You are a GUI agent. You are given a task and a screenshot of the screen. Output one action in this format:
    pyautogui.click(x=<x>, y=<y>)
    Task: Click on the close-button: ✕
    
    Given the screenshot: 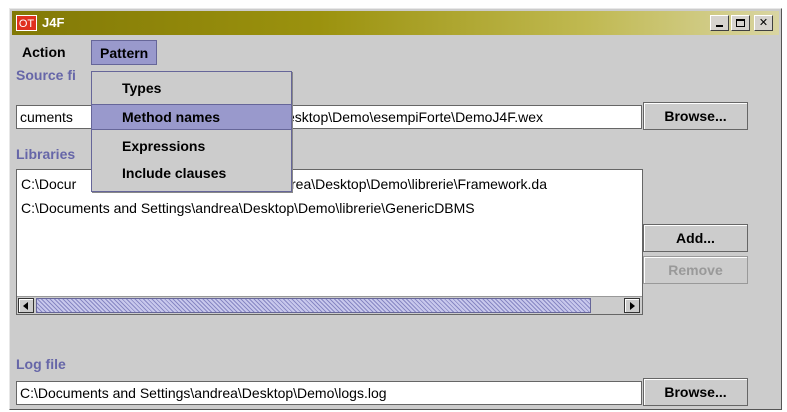 What is the action you would take?
    pyautogui.click(x=763, y=23)
    